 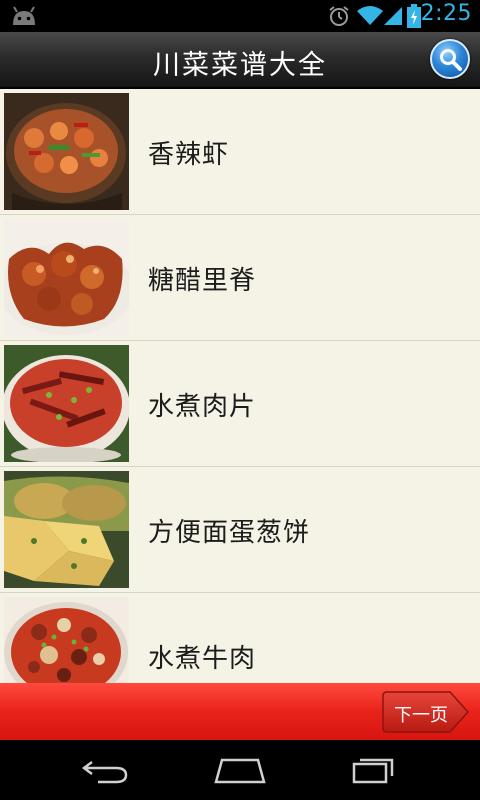 I want to click on next-page-button: 下一页, so click(x=426, y=712).